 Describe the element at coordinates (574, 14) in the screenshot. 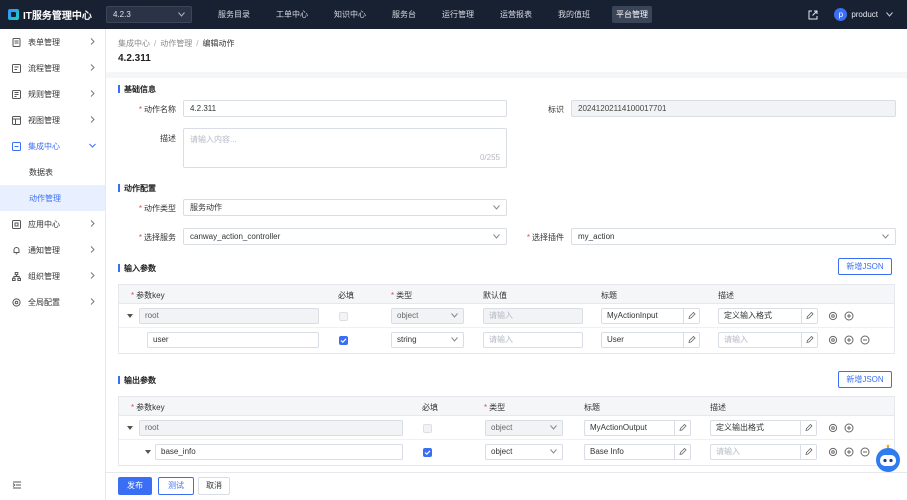

I see `nav-my-duty: 我的值班` at that location.